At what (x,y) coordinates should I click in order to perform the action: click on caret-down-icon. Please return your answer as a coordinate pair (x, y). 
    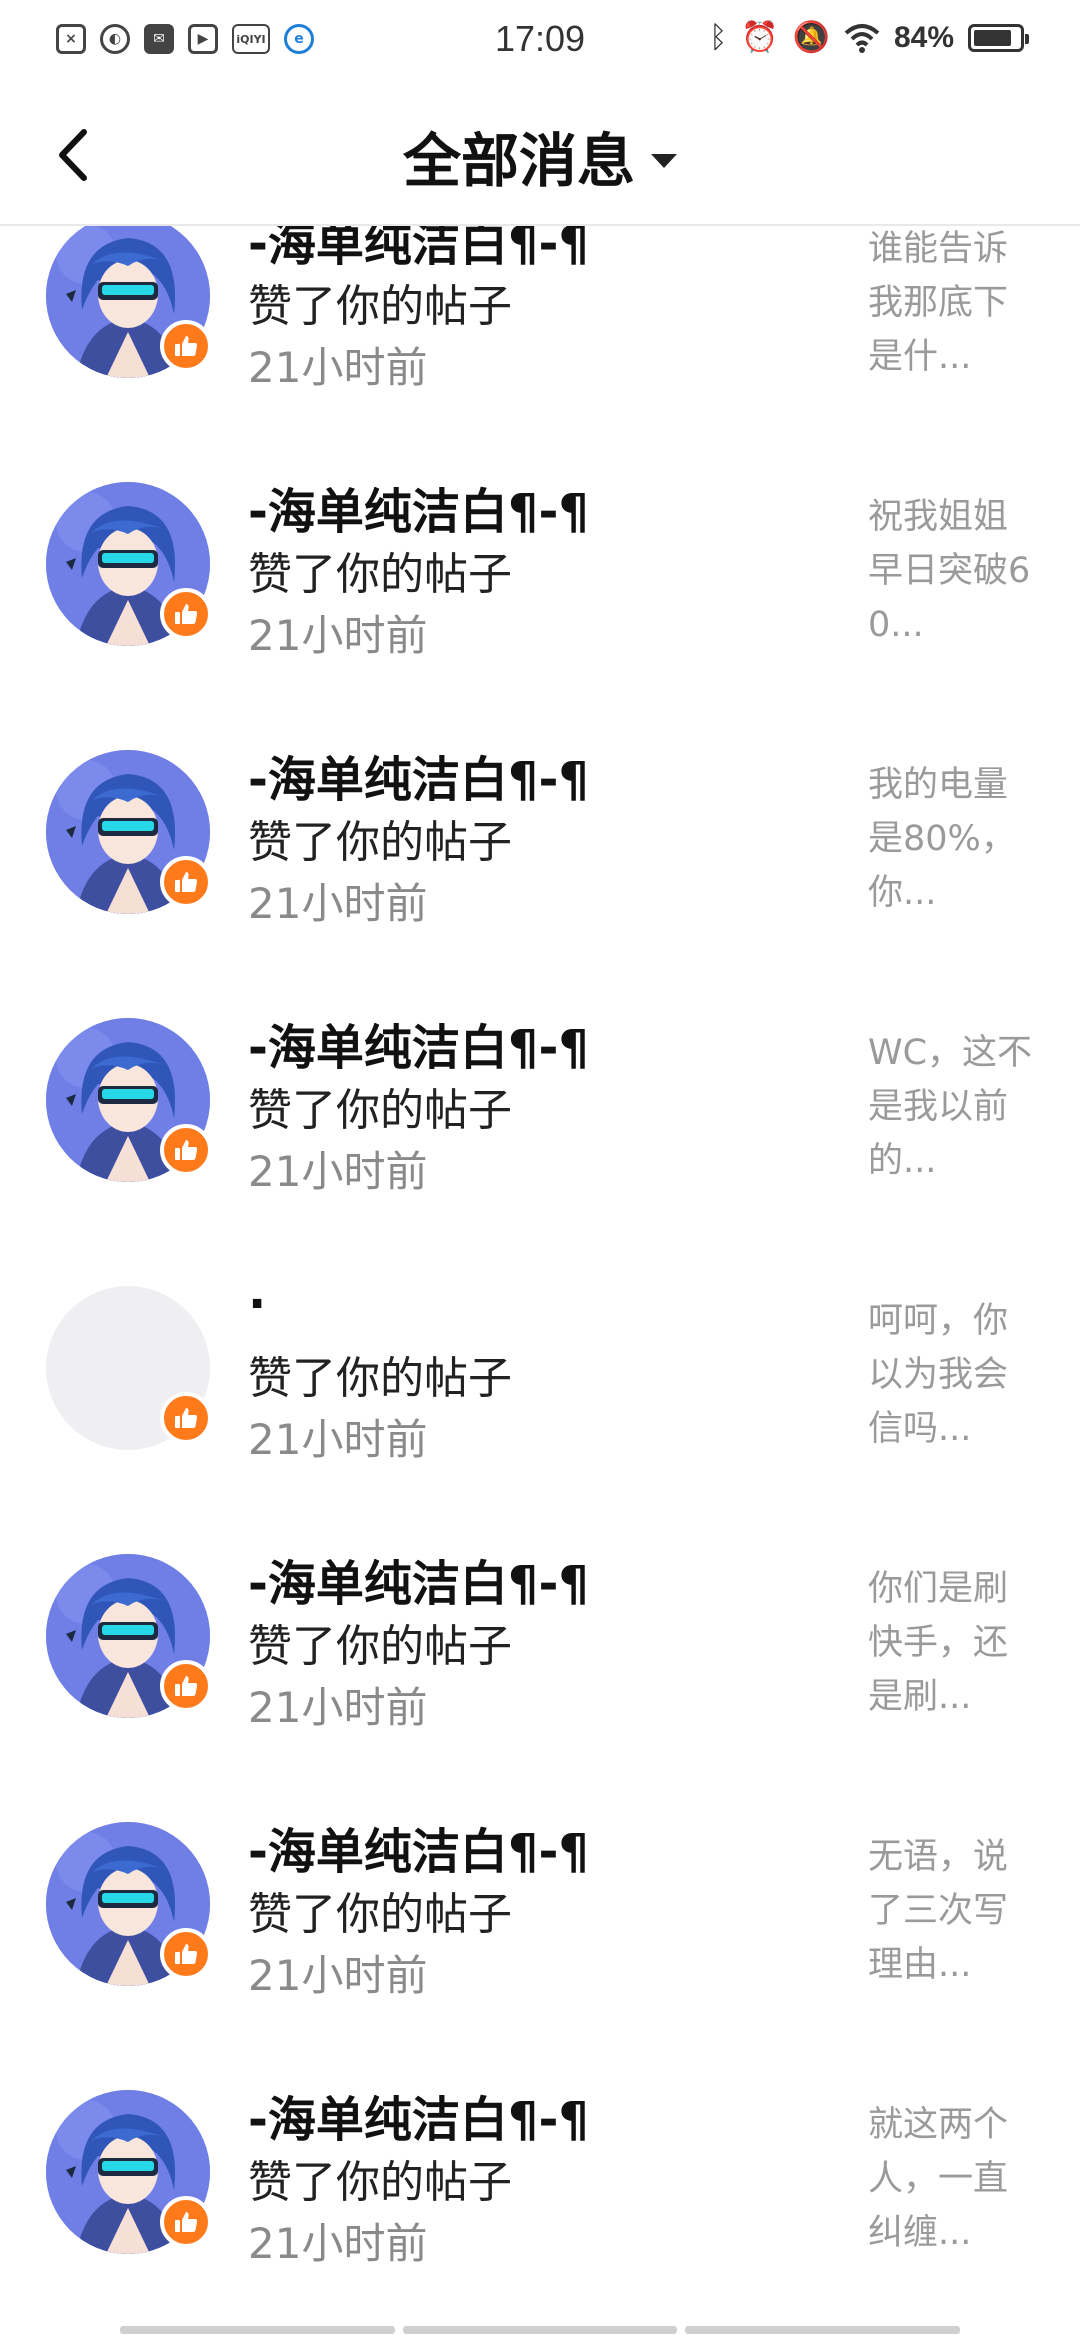
    Looking at the image, I should click on (664, 161).